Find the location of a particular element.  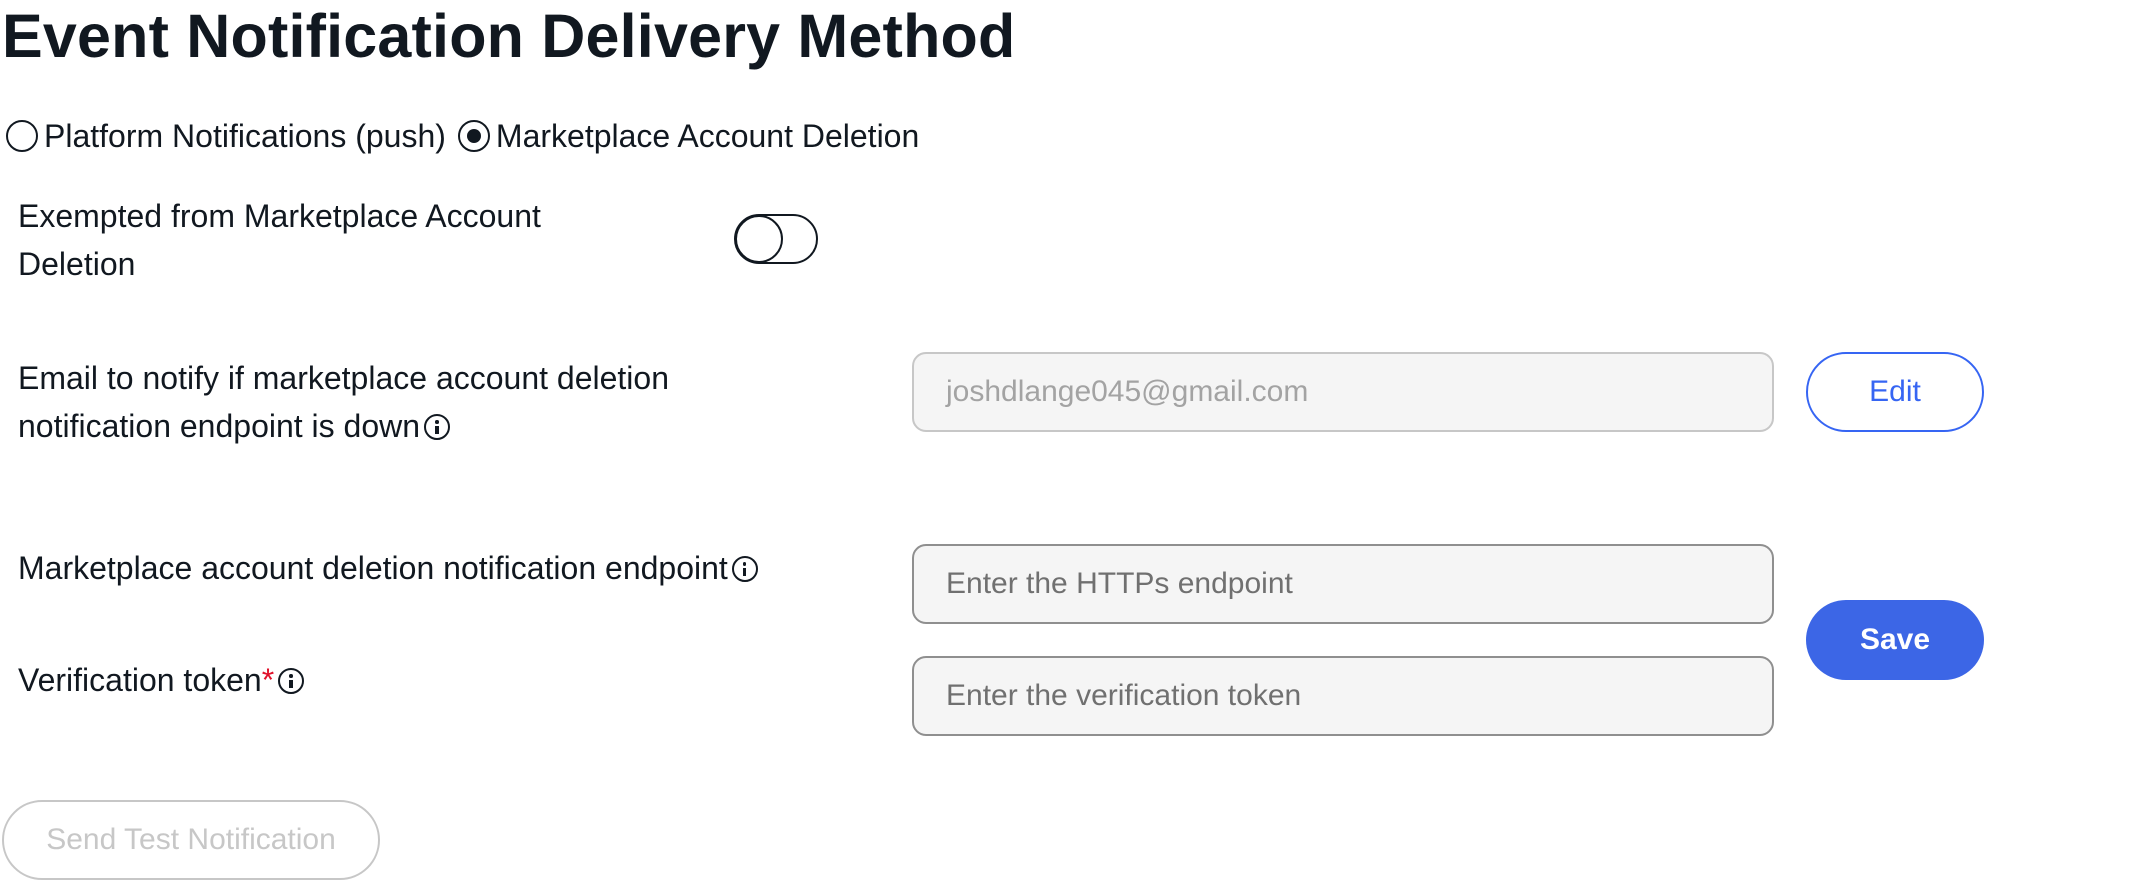

token-label-row: Verification token* is located at coordinates (161, 680).